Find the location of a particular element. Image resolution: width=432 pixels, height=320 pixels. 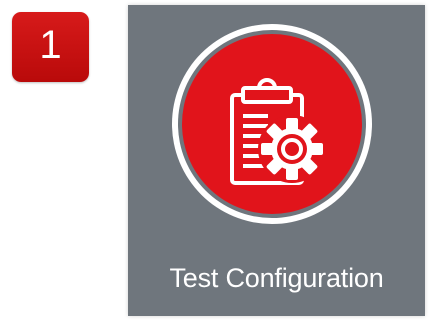

gear-glyph is located at coordinates (292, 149).